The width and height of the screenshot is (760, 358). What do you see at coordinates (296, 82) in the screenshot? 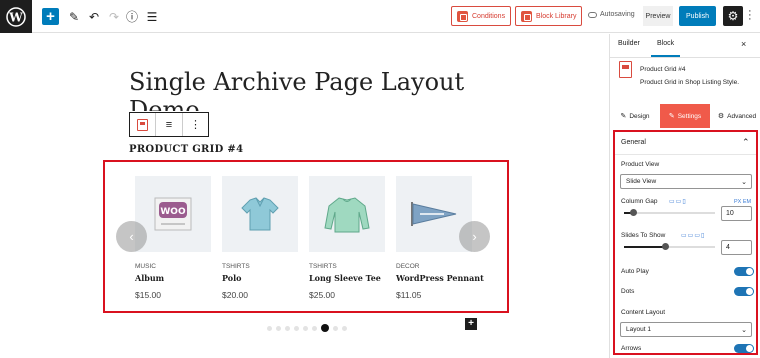
I see `page-title: Single Archive Page Layout` at bounding box center [296, 82].